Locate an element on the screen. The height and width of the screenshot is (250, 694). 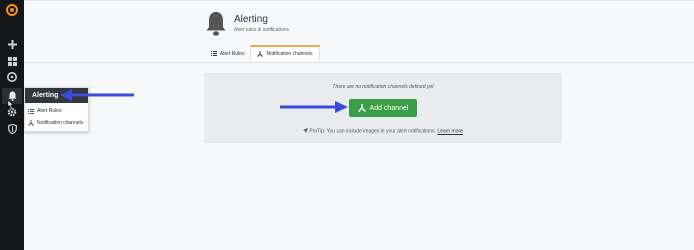
annotation-arrow-right is located at coordinates (314, 107).